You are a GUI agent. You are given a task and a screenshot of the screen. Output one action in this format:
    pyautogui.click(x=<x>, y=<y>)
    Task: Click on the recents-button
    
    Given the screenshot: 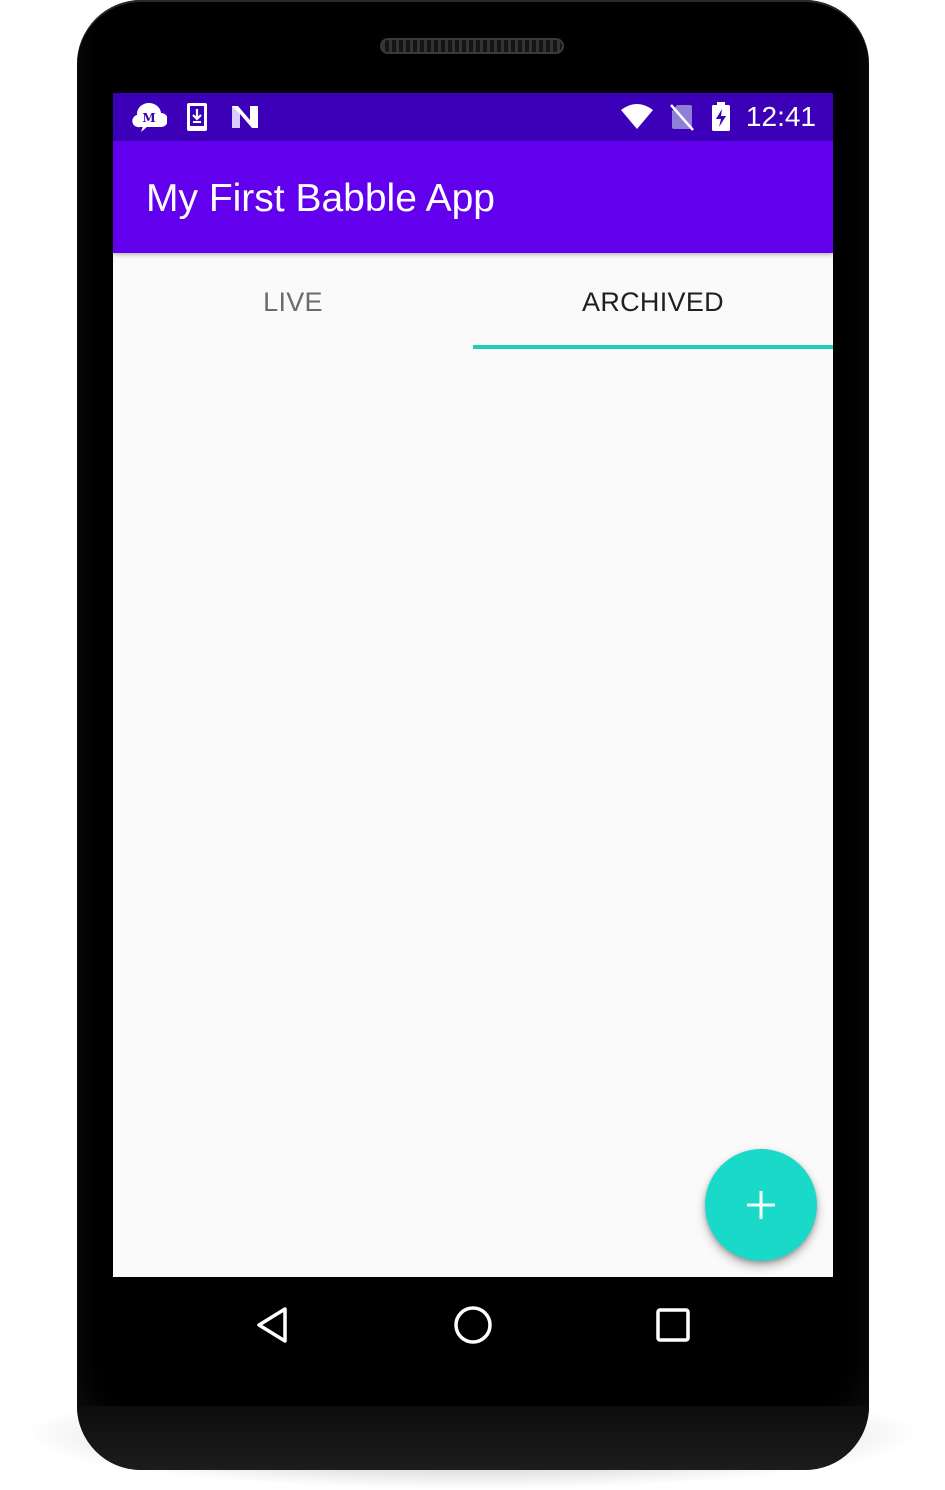 What is the action you would take?
    pyautogui.click(x=673, y=1325)
    